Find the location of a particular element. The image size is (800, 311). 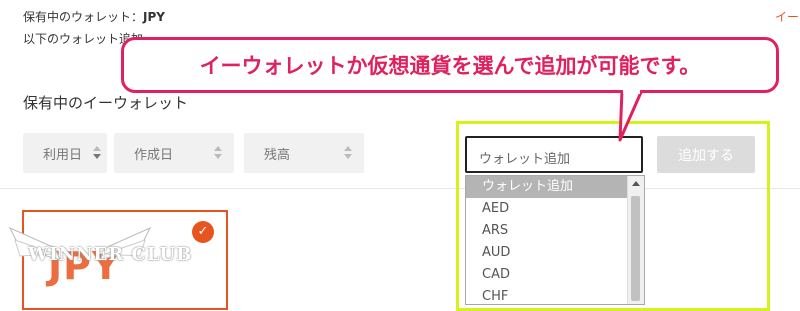

dropdown-option: AUD is located at coordinates (555, 253).